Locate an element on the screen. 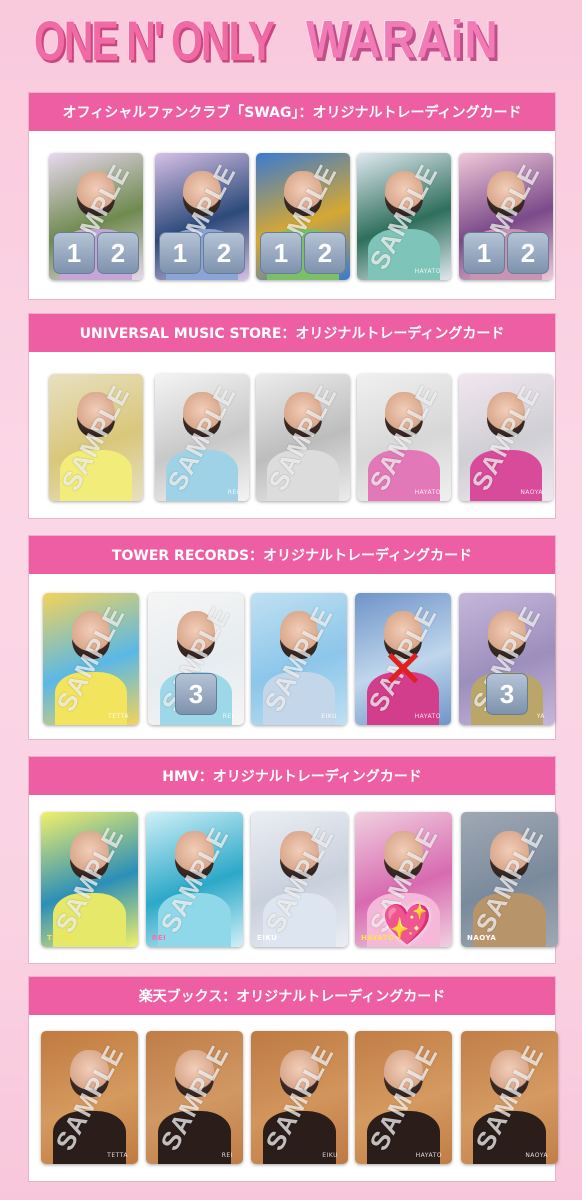  cross-mark-icon: ✕ is located at coordinates (403, 670).